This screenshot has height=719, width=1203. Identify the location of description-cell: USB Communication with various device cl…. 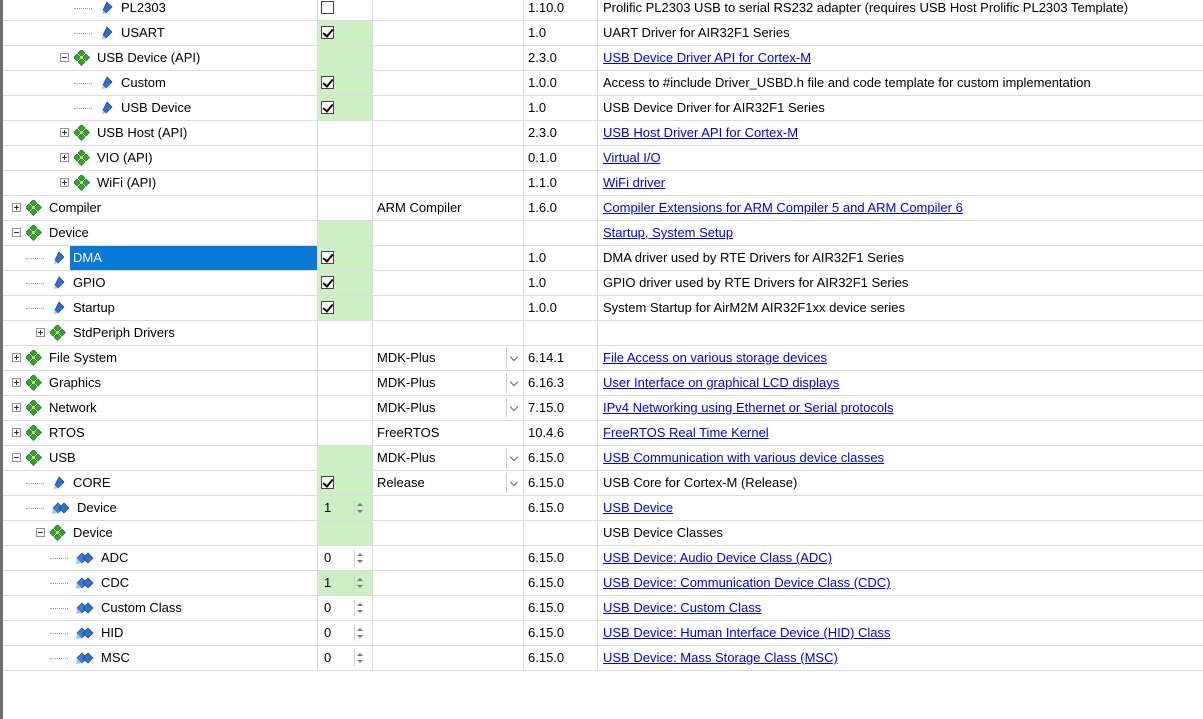
(900, 458).